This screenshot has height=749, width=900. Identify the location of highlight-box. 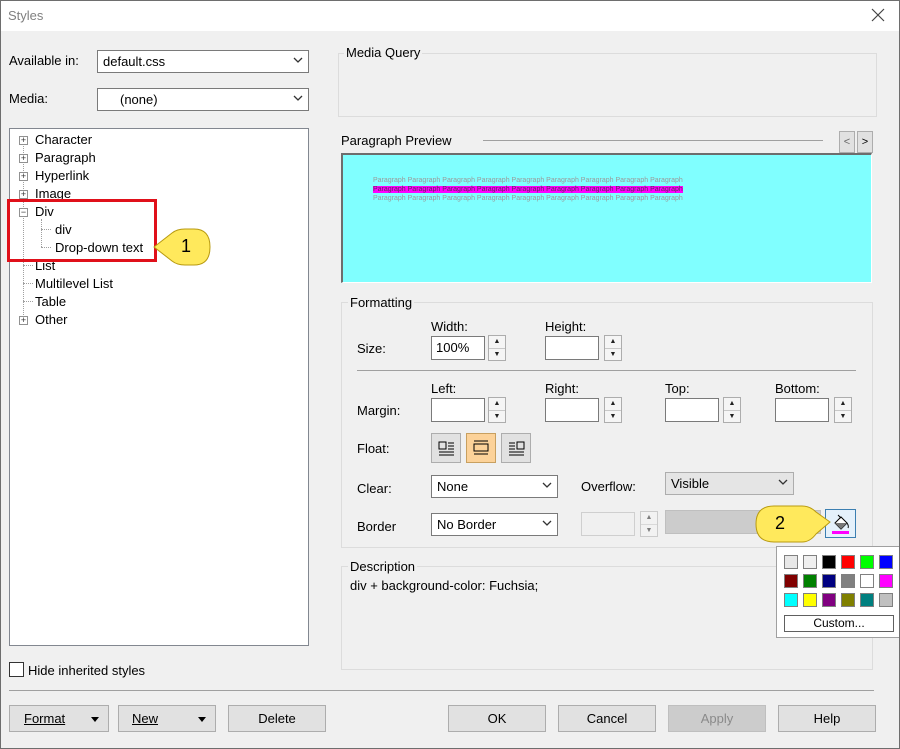
(82, 230).